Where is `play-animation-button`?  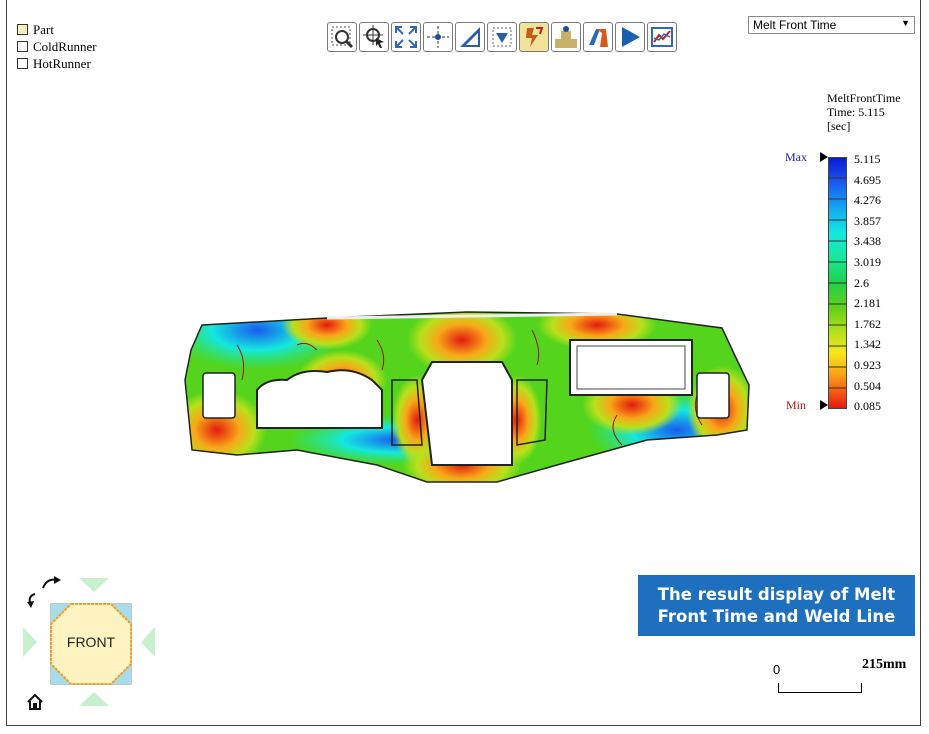
play-animation-button is located at coordinates (630, 37).